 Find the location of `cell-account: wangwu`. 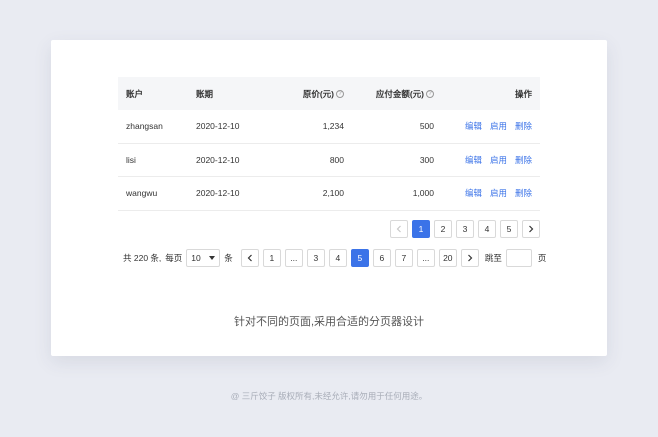

cell-account: wangwu is located at coordinates (142, 193).